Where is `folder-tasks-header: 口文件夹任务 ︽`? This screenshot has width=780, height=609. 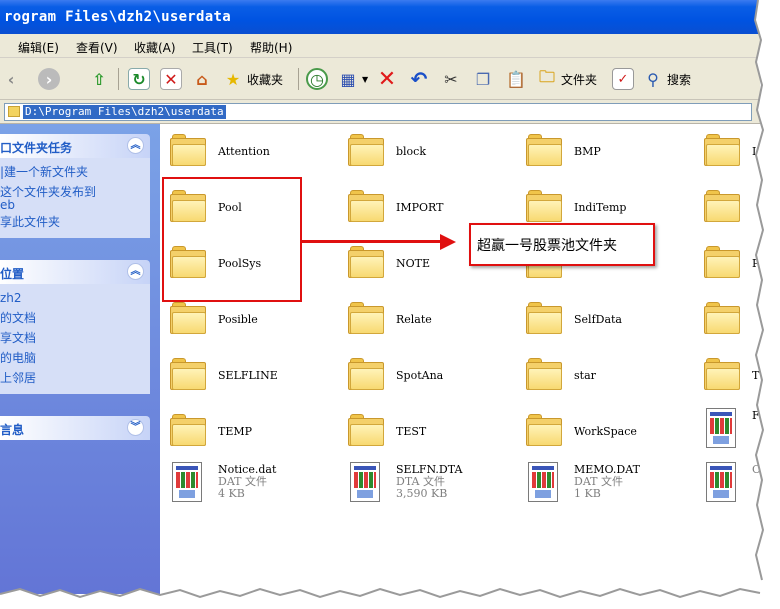 folder-tasks-header: 口文件夹任务 ︽ is located at coordinates (75, 146).